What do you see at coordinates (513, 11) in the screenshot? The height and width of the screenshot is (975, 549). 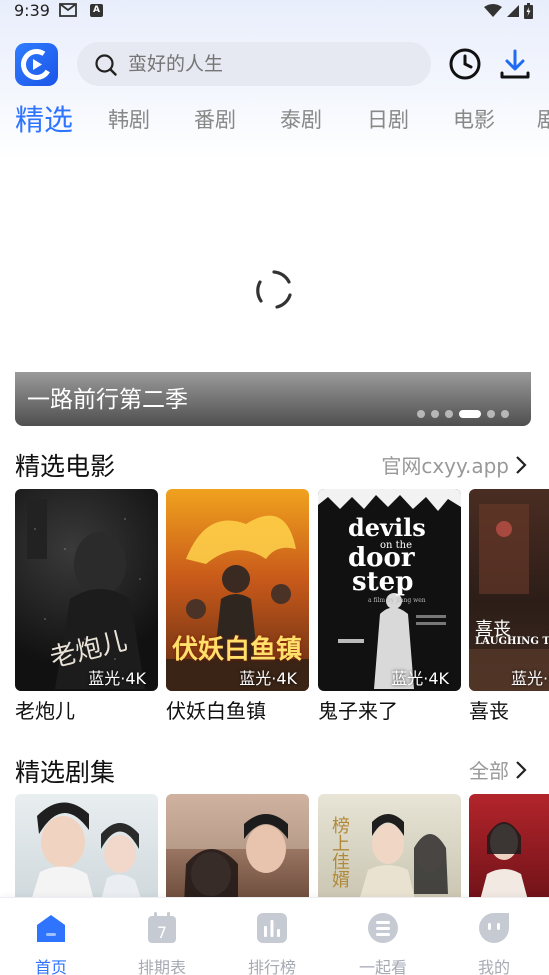 I see `signal-icon` at bounding box center [513, 11].